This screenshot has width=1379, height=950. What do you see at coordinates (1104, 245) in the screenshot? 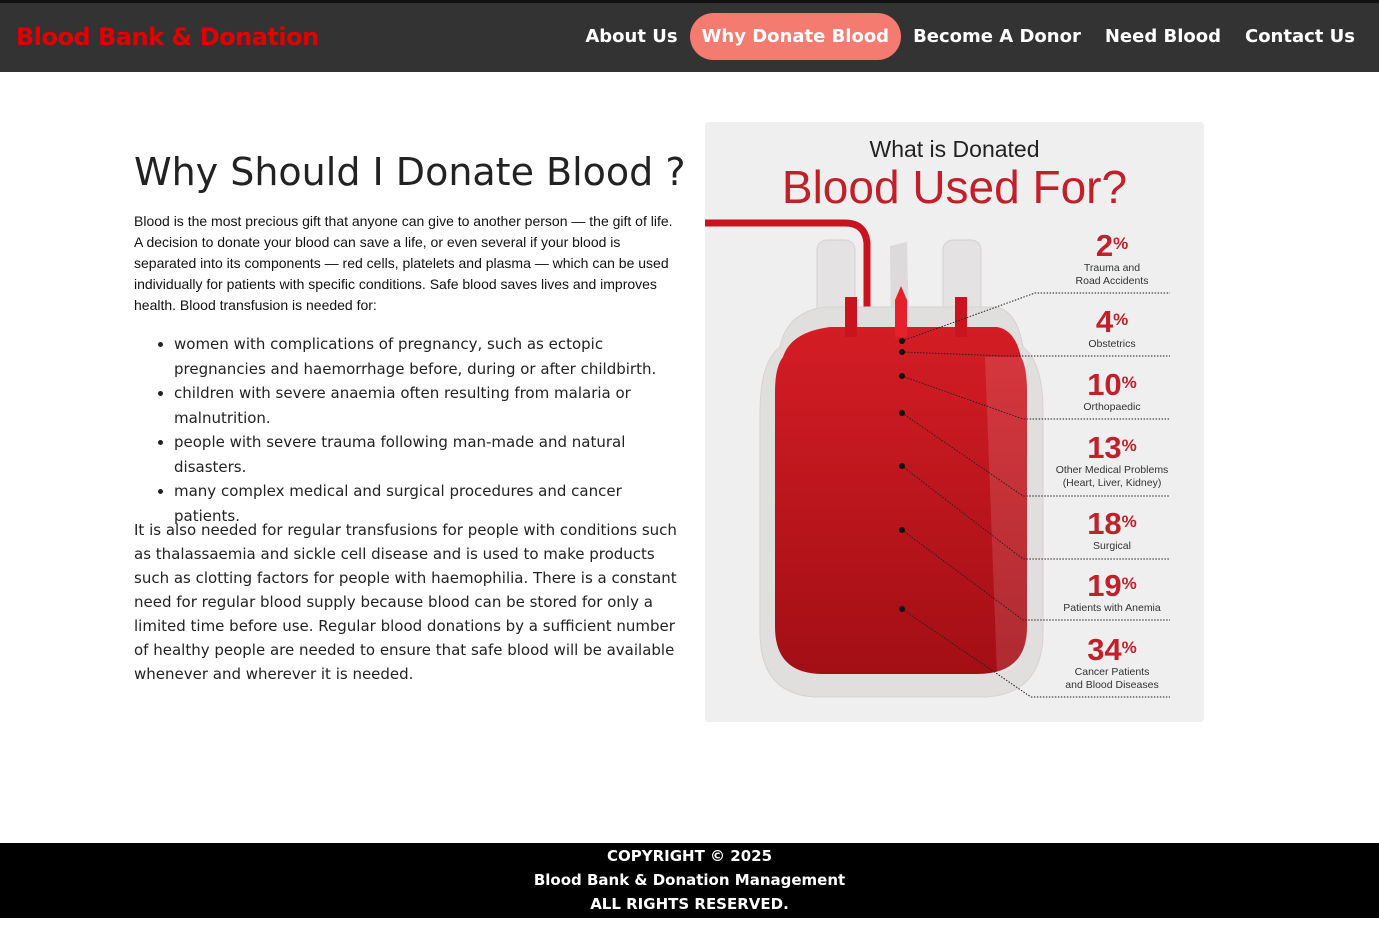
I see `stat-value: 2` at bounding box center [1104, 245].